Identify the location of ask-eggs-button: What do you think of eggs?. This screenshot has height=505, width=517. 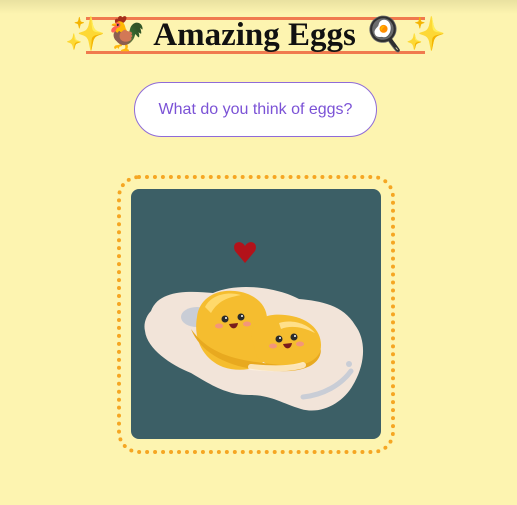
(255, 109).